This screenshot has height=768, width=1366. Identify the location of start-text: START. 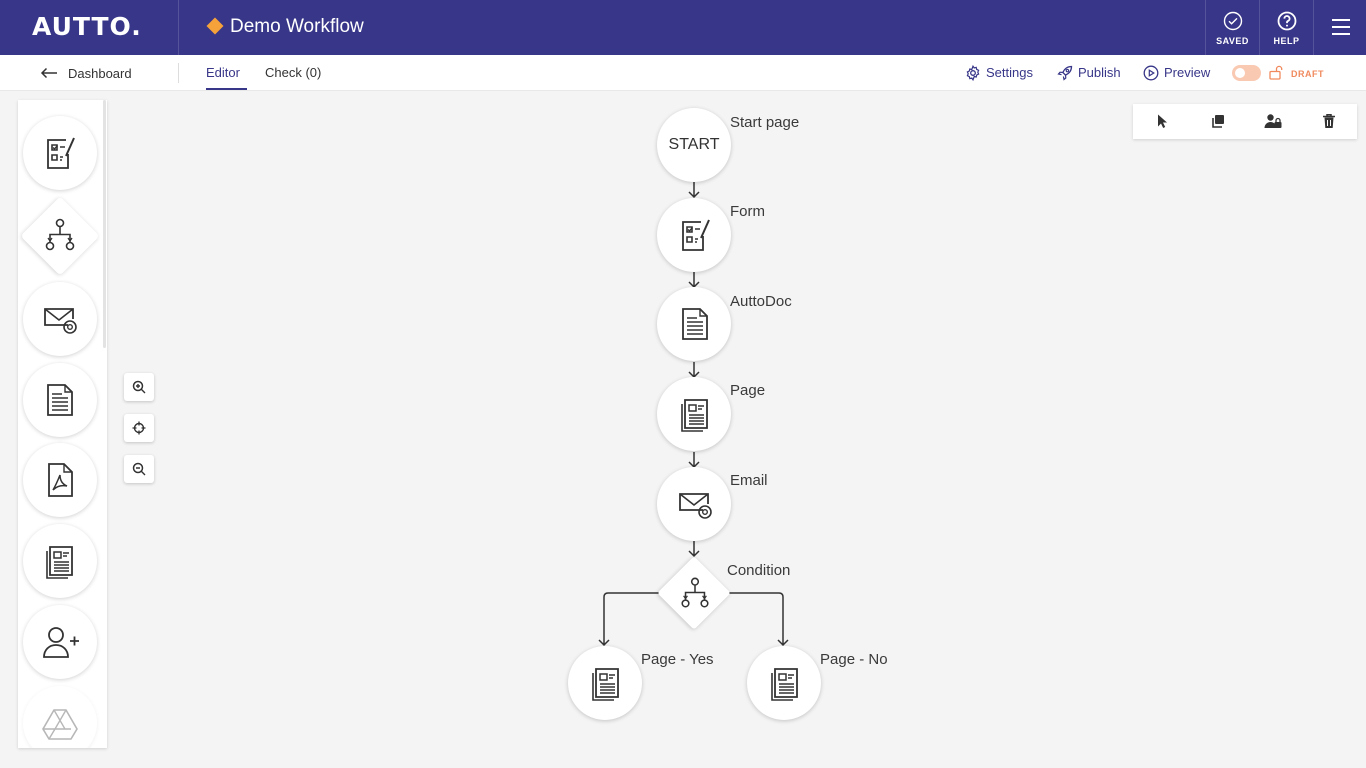
(694, 144).